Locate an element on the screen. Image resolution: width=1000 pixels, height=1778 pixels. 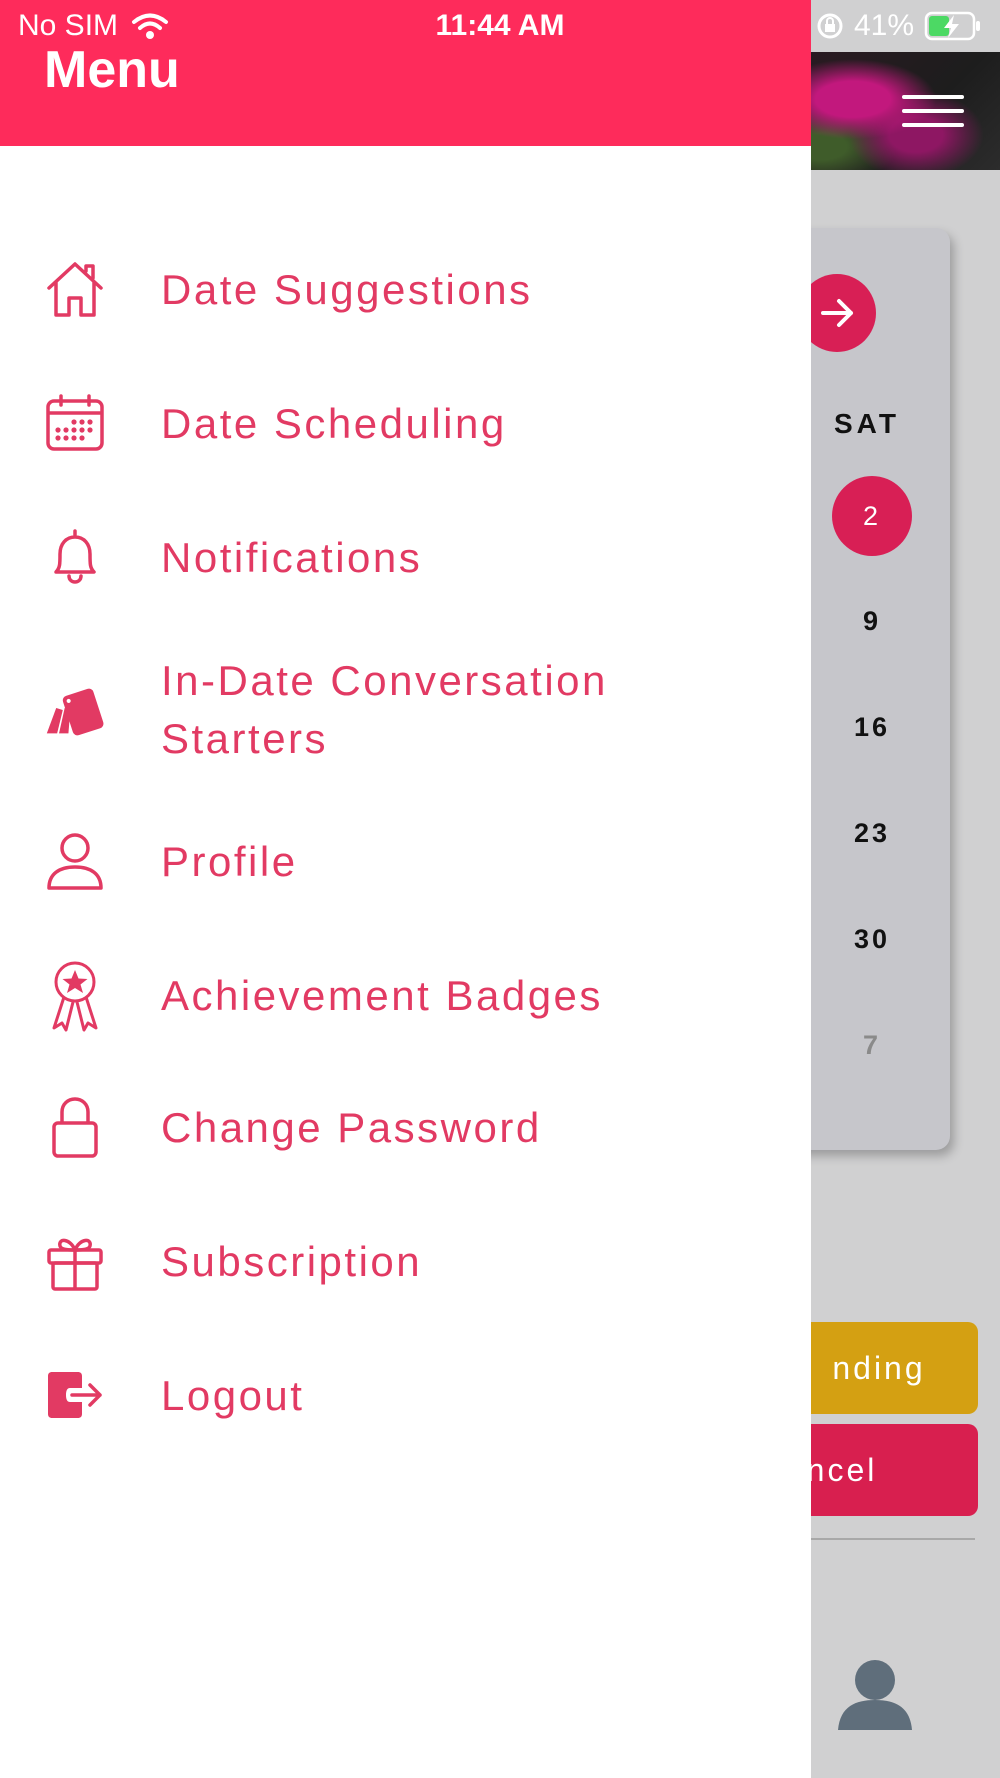
menu-item-label: Subscription is located at coordinates (292, 1261).